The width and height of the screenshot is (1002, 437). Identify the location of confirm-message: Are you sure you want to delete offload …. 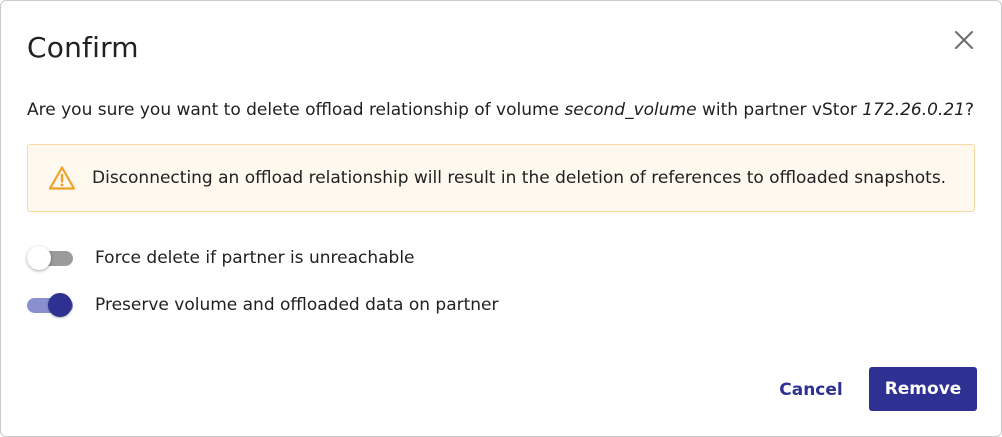
(500, 110).